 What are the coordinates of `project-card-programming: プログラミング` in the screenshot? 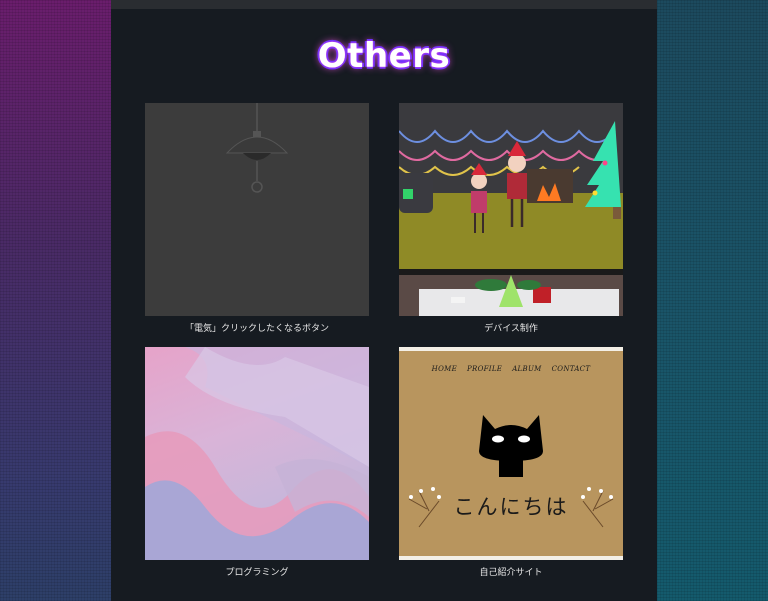 It's located at (257, 462).